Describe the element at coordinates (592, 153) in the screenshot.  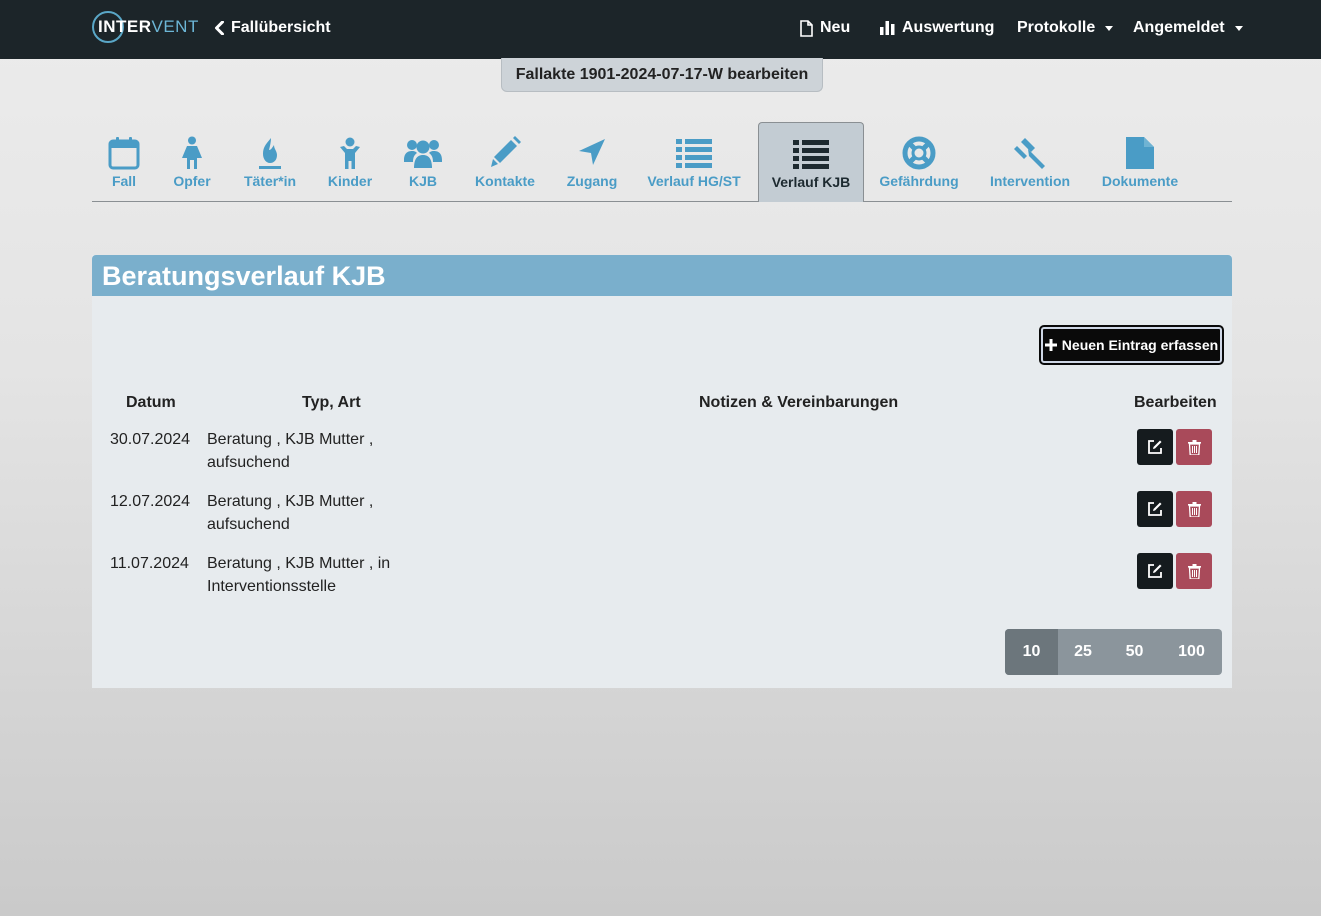
I see `location-arrow-icon` at that location.